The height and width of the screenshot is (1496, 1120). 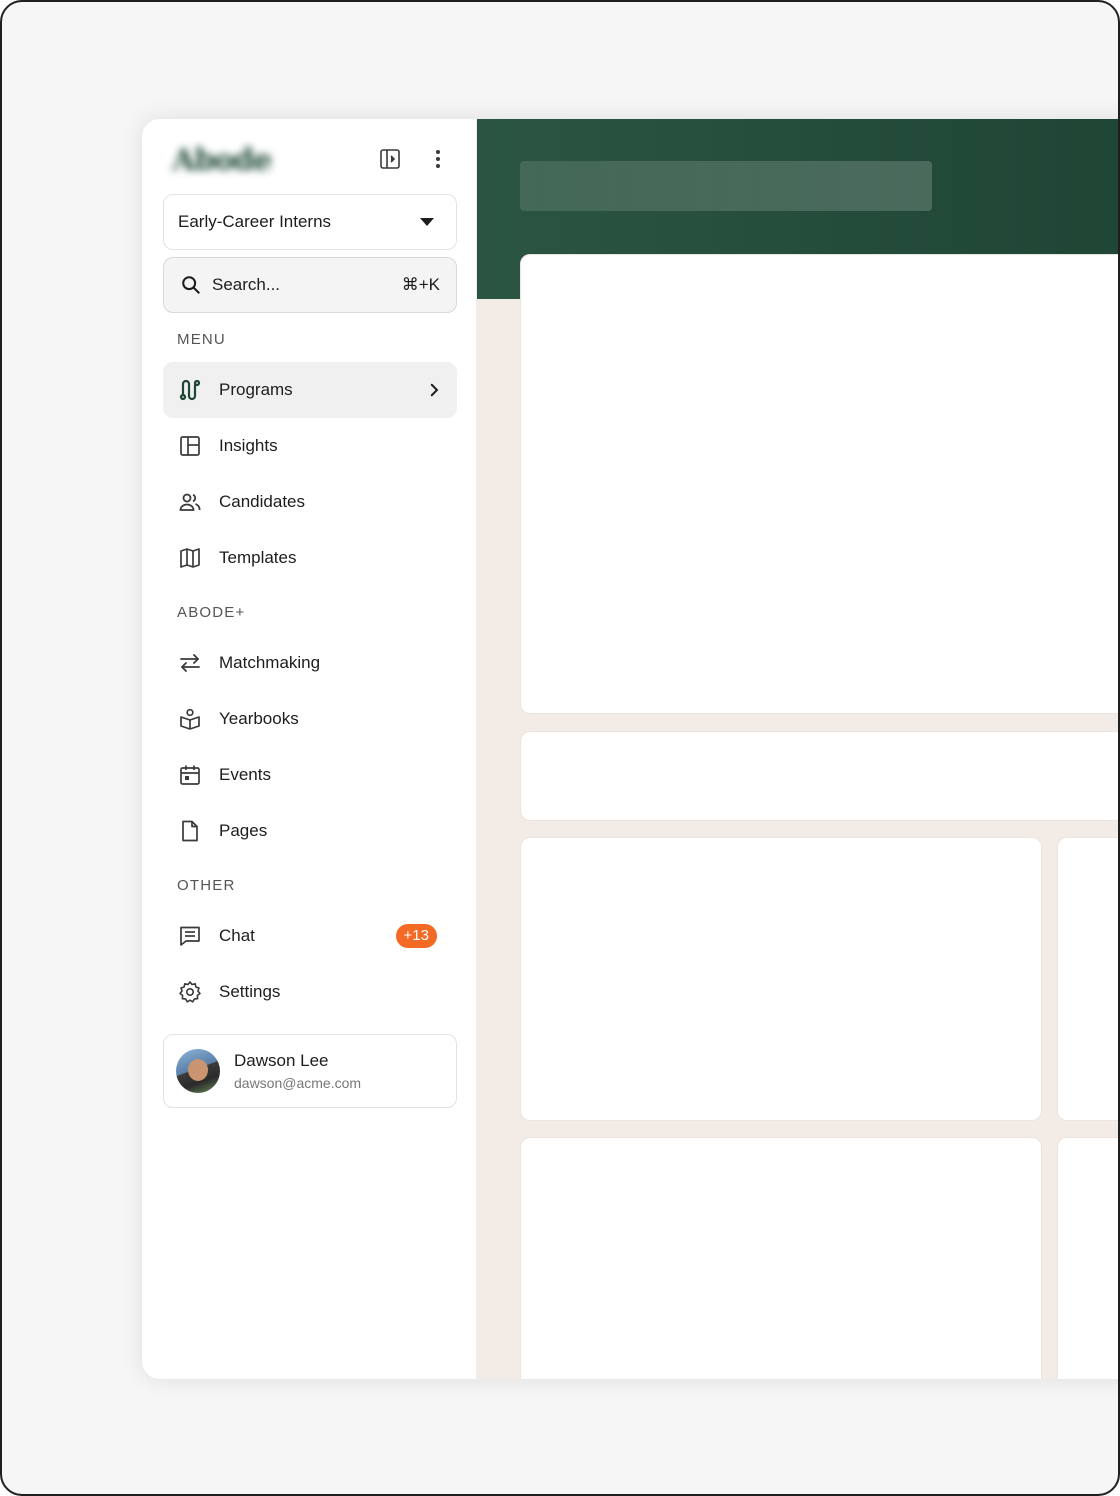 What do you see at coordinates (434, 390) in the screenshot?
I see `chevron-right-icon` at bounding box center [434, 390].